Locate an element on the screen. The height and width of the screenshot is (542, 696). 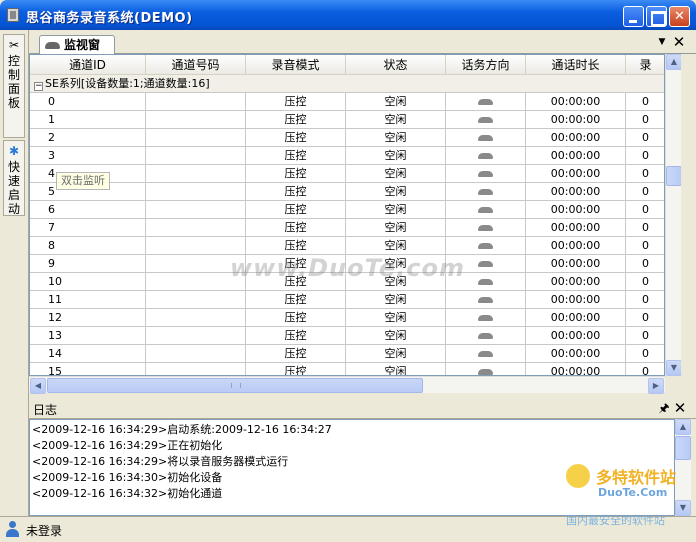
table-row: 8 压控 空闲 00:00:00 0 is located at coordinates (347, 246).